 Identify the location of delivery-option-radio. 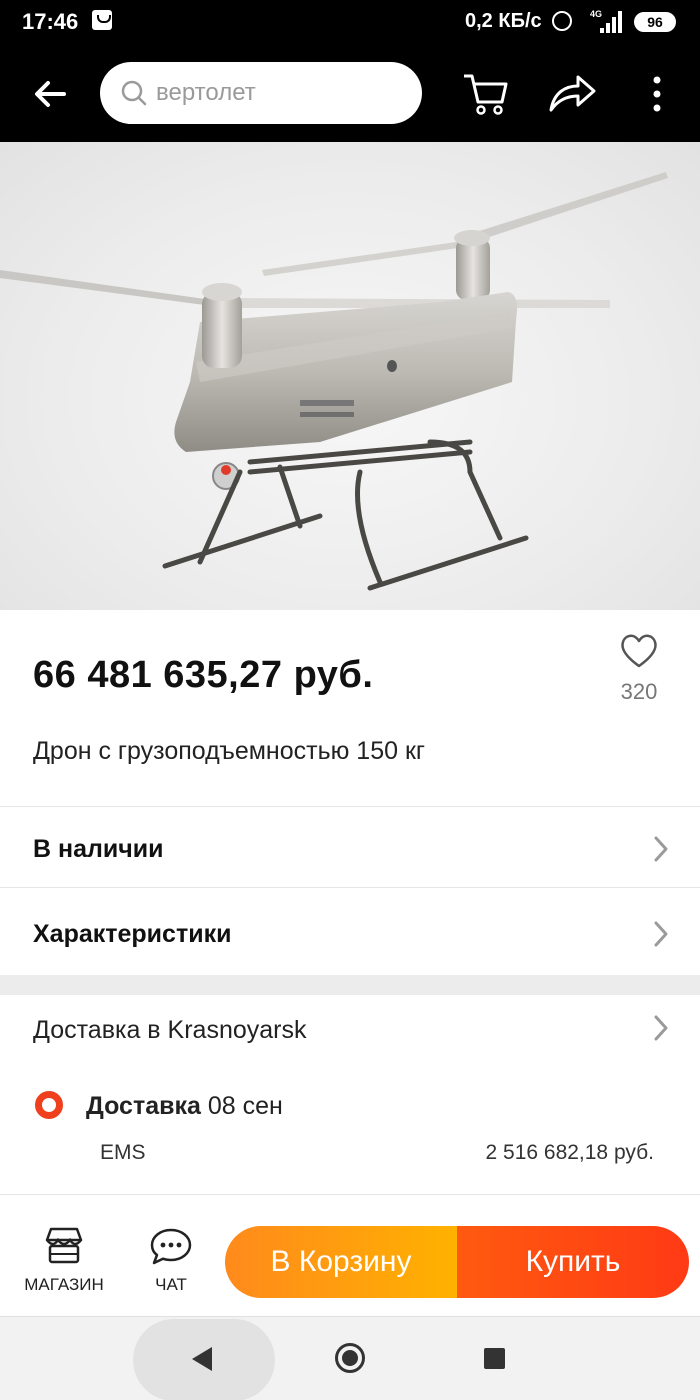
(49, 1105).